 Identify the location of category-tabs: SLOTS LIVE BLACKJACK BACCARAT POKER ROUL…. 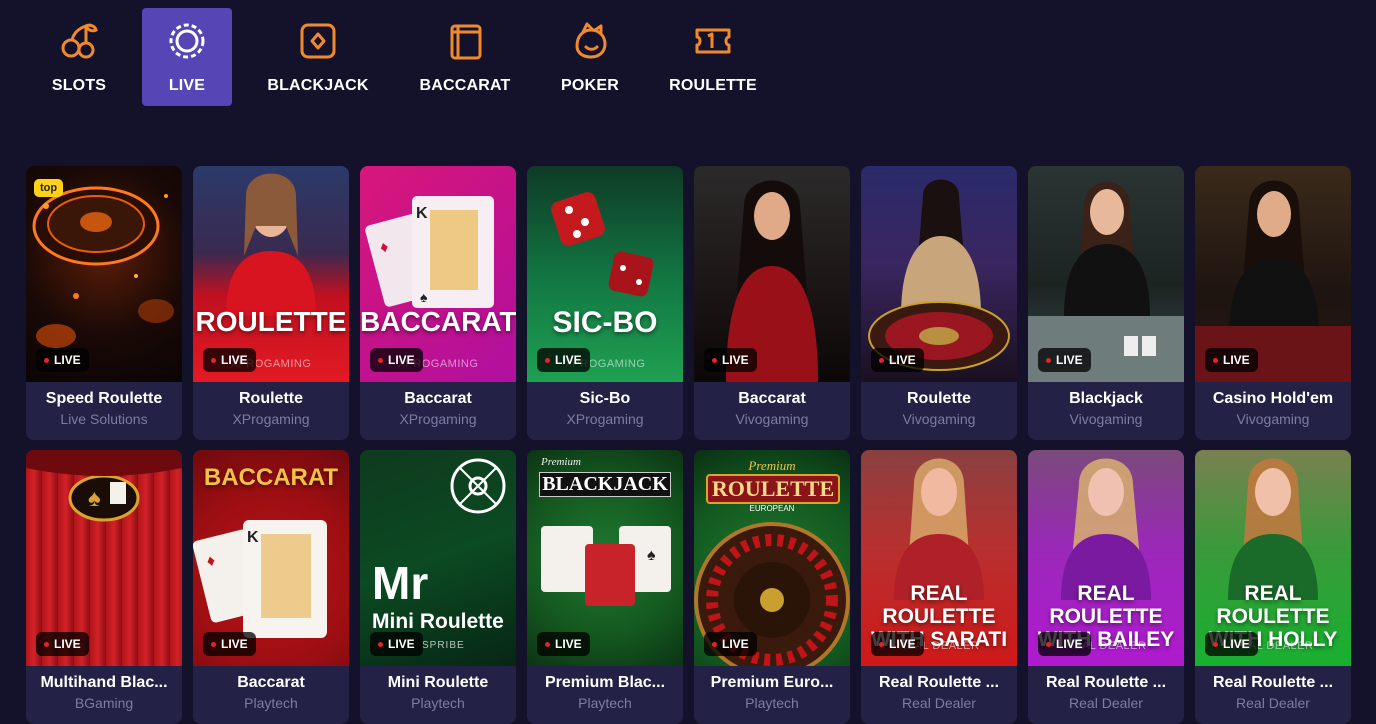
(400, 60).